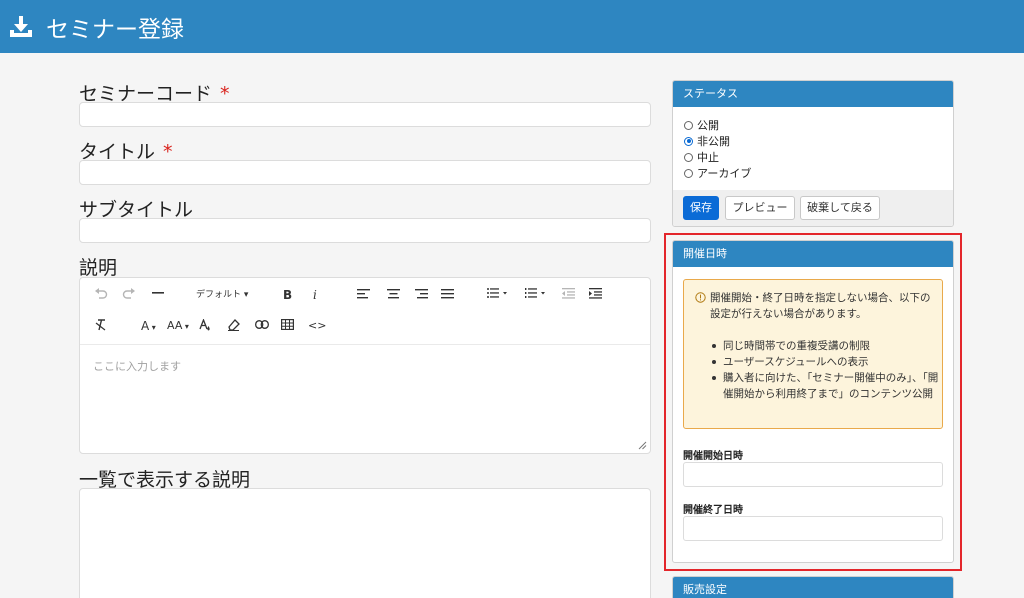 Image resolution: width=1024 pixels, height=598 pixels. Describe the element at coordinates (818, 173) in the screenshot. I see `status-option-archive: アーカイブ` at that location.